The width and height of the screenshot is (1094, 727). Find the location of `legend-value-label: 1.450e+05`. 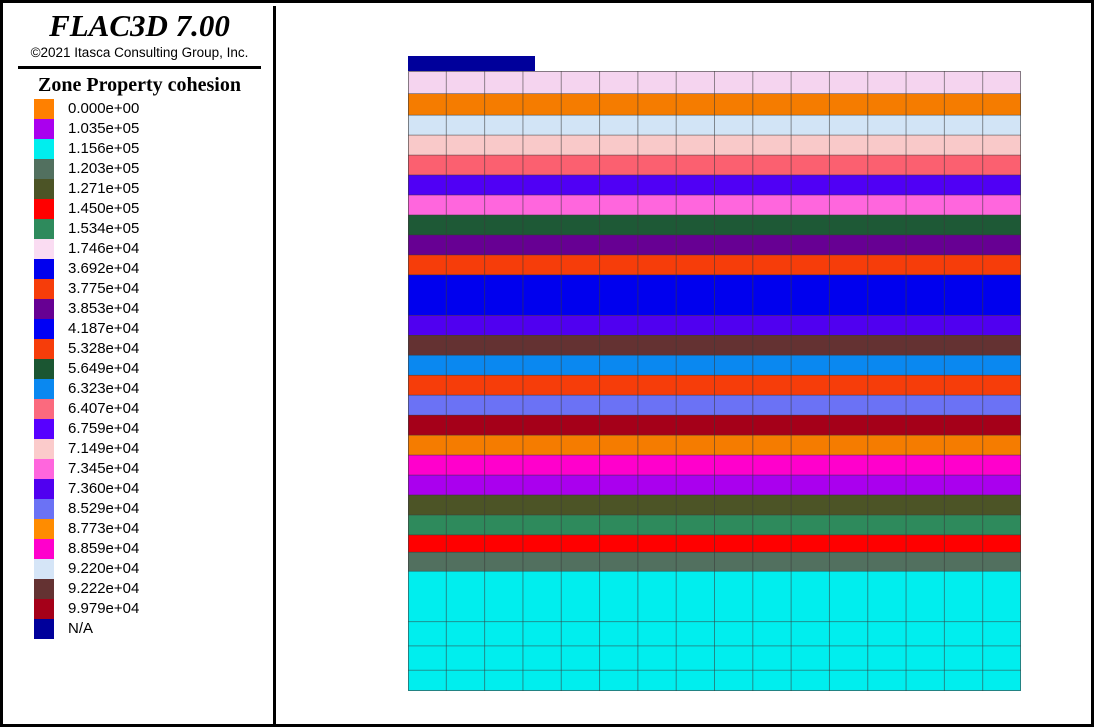

legend-value-label: 1.450e+05 is located at coordinates (104, 208).